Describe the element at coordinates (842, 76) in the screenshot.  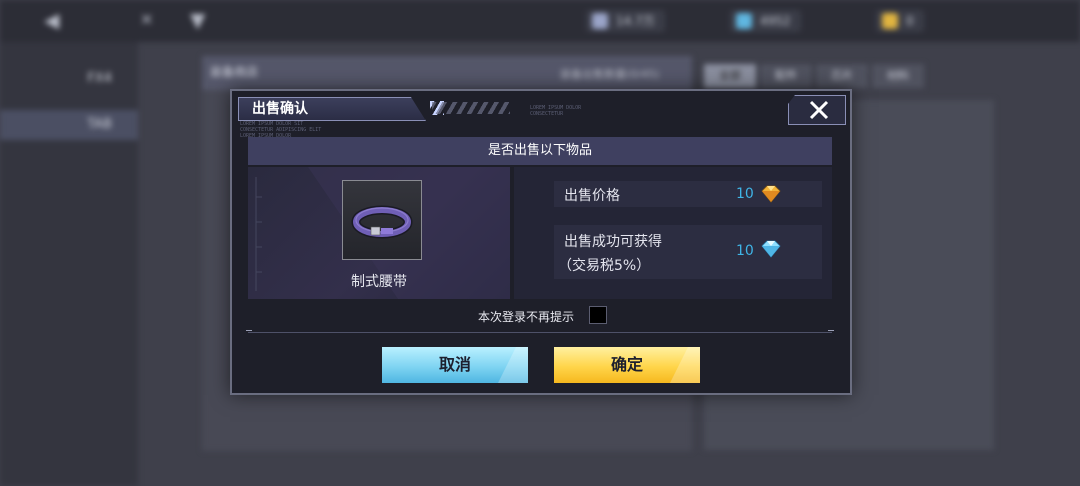
I see `tab-chips: 芯片` at that location.